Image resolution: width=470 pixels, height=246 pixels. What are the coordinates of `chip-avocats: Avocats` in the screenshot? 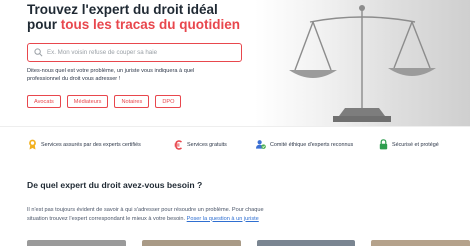 It's located at (44, 101).